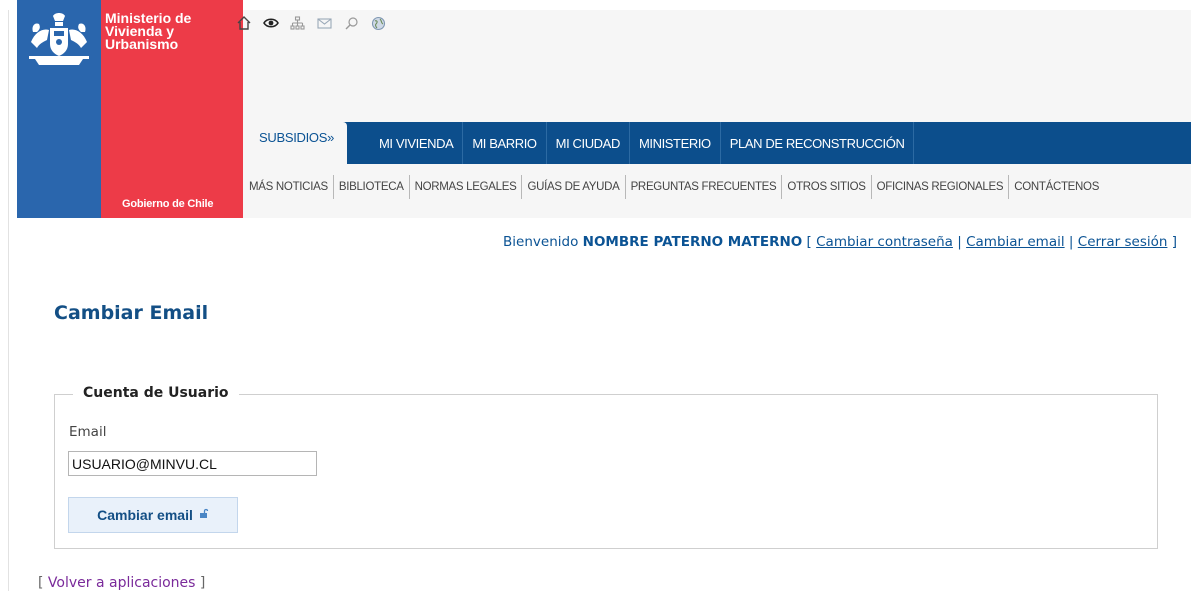 The height and width of the screenshot is (591, 1191). I want to click on eye-icon, so click(270, 23).